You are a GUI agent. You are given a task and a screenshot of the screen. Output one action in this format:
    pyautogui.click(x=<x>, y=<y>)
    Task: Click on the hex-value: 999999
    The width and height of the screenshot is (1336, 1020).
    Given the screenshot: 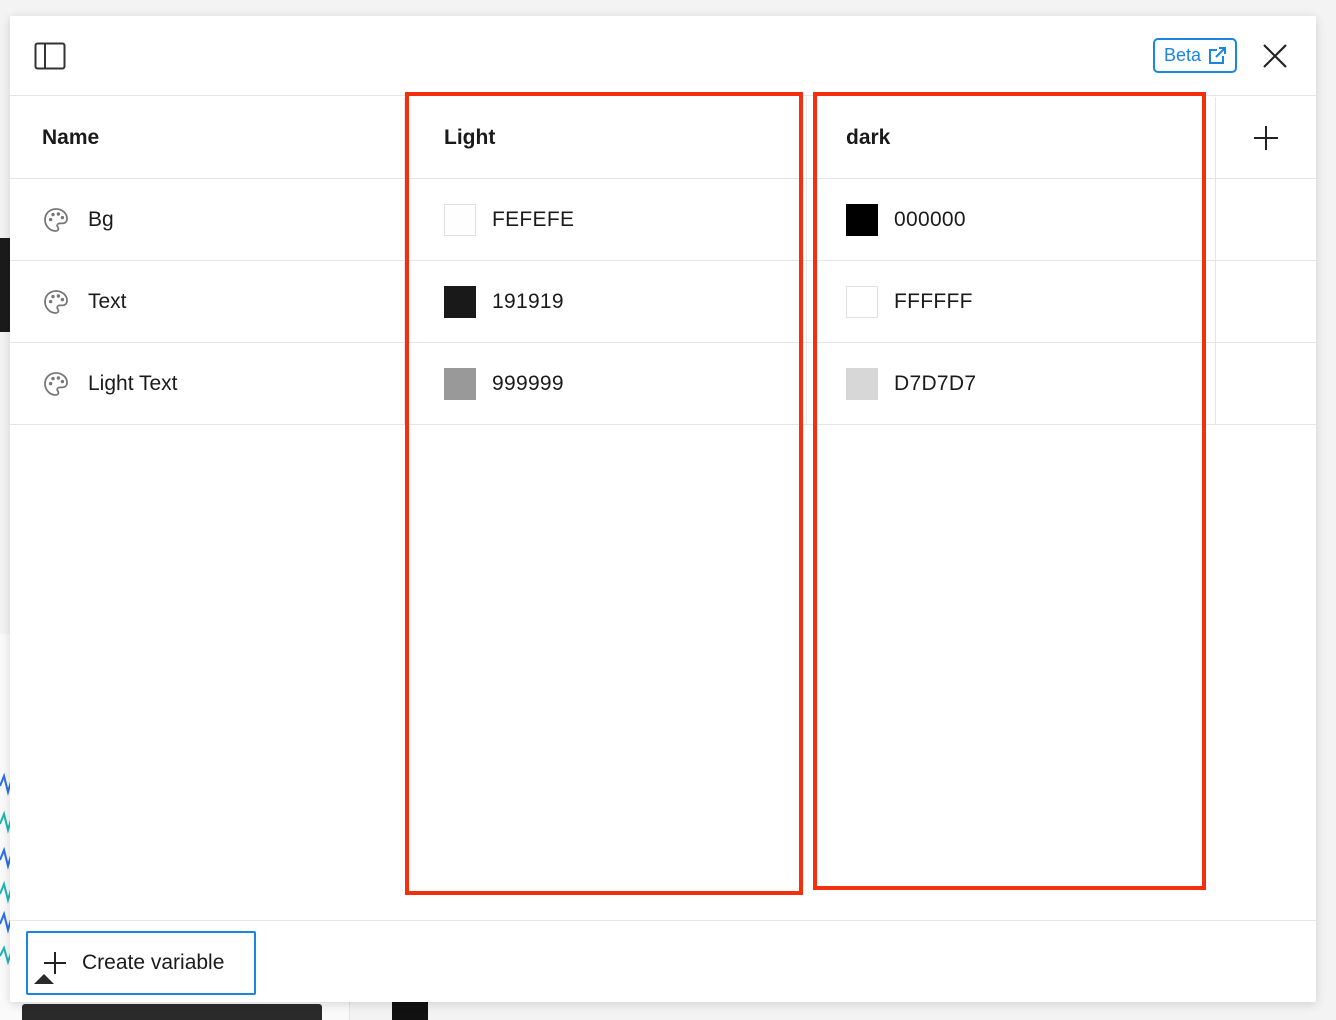 What is the action you would take?
    pyautogui.click(x=528, y=383)
    